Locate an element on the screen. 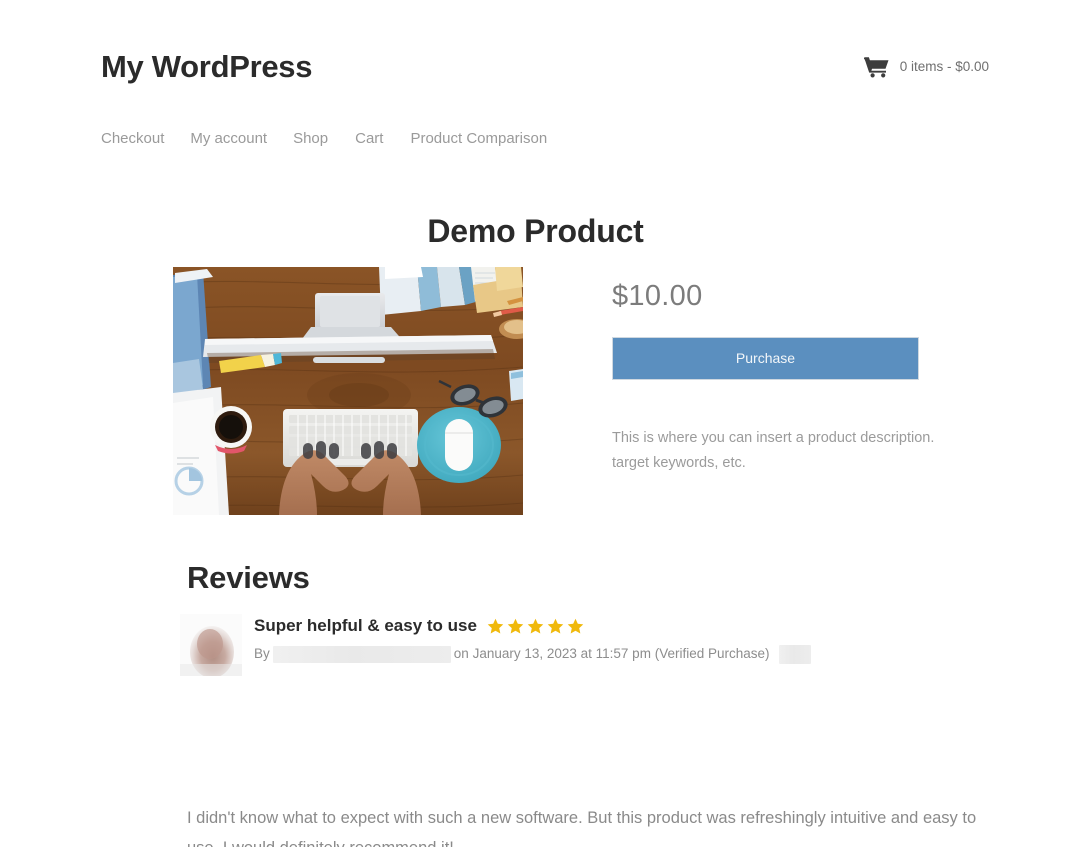 Image resolution: width=1071 pixels, height=847 pixels. reviews-heading: Reviews is located at coordinates (248, 577).